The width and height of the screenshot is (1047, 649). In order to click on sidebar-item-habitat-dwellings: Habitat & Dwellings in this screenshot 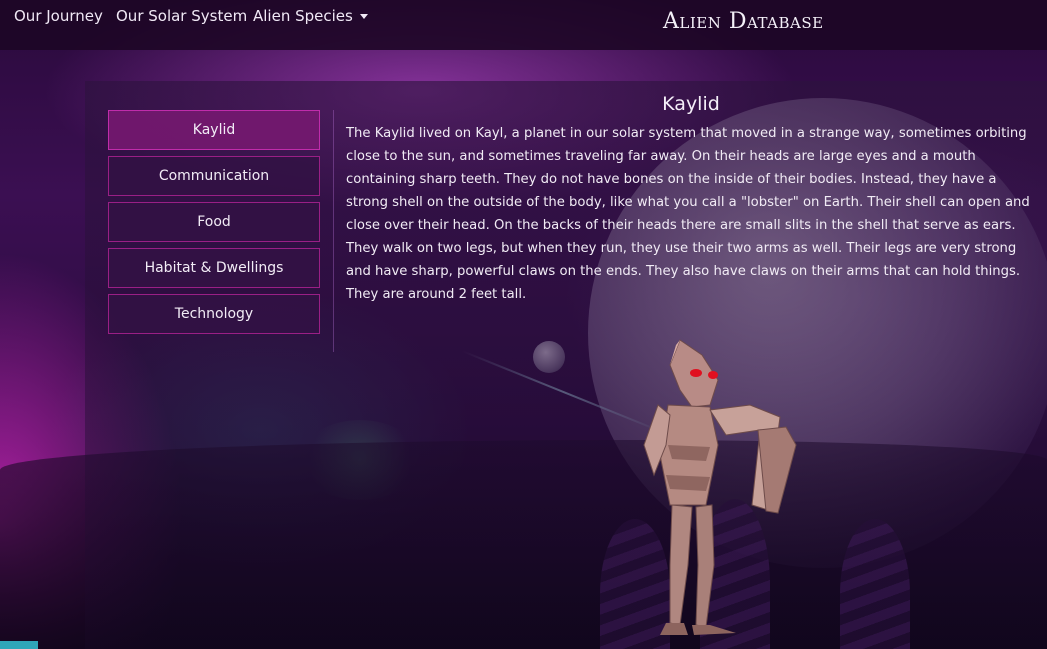, I will do `click(214, 268)`.